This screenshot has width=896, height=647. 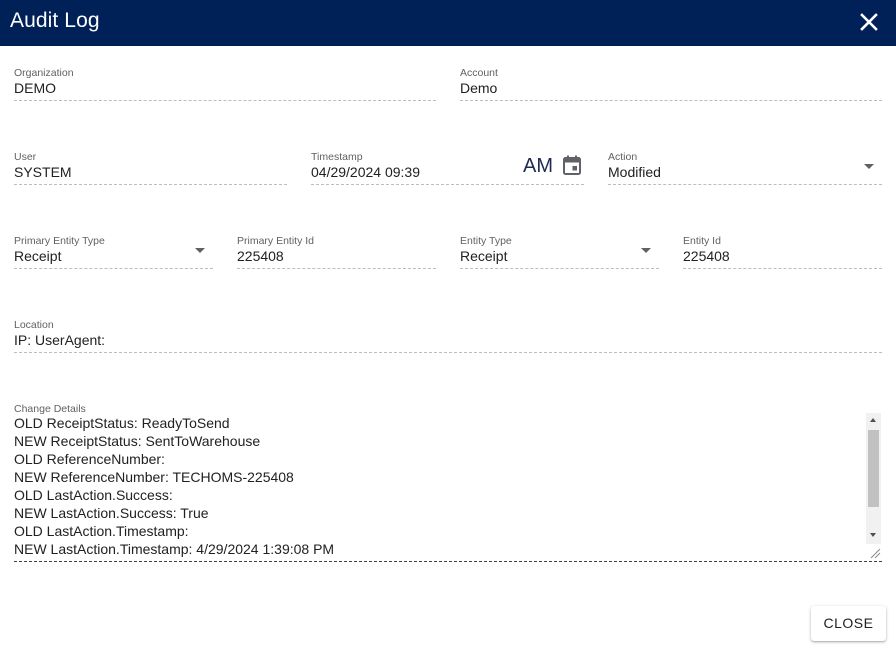 What do you see at coordinates (113, 268) in the screenshot?
I see `primary-entity-type-underline` at bounding box center [113, 268].